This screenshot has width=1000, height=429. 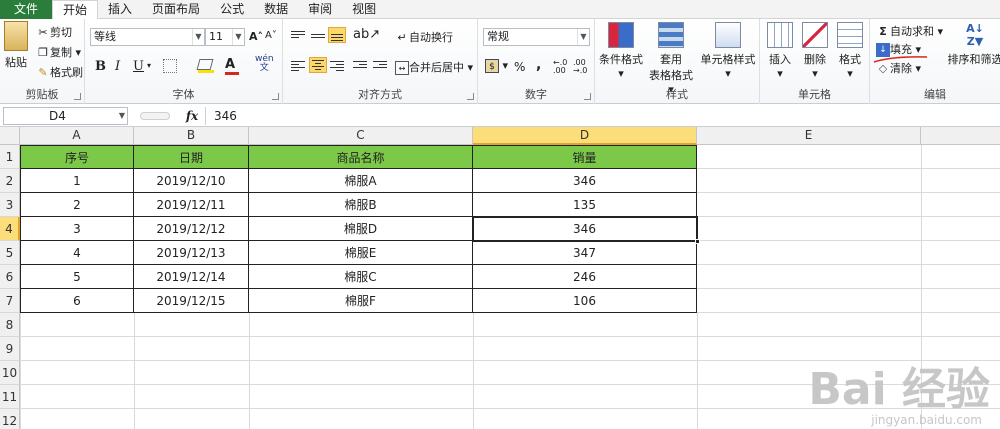 What do you see at coordinates (120, 9) in the screenshot?
I see `tab-insert: 插入` at bounding box center [120, 9].